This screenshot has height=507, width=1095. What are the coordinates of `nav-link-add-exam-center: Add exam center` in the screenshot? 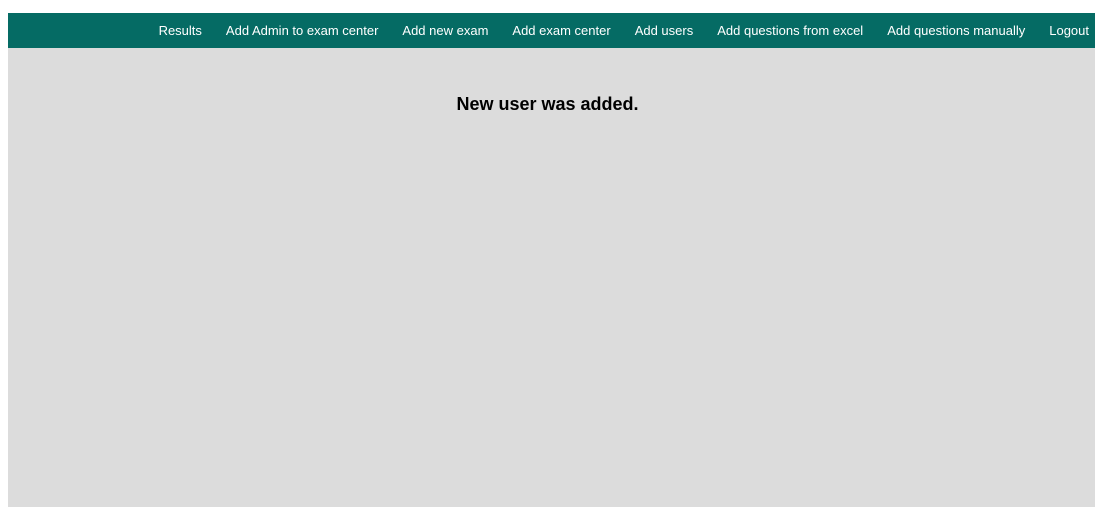 It's located at (561, 30).